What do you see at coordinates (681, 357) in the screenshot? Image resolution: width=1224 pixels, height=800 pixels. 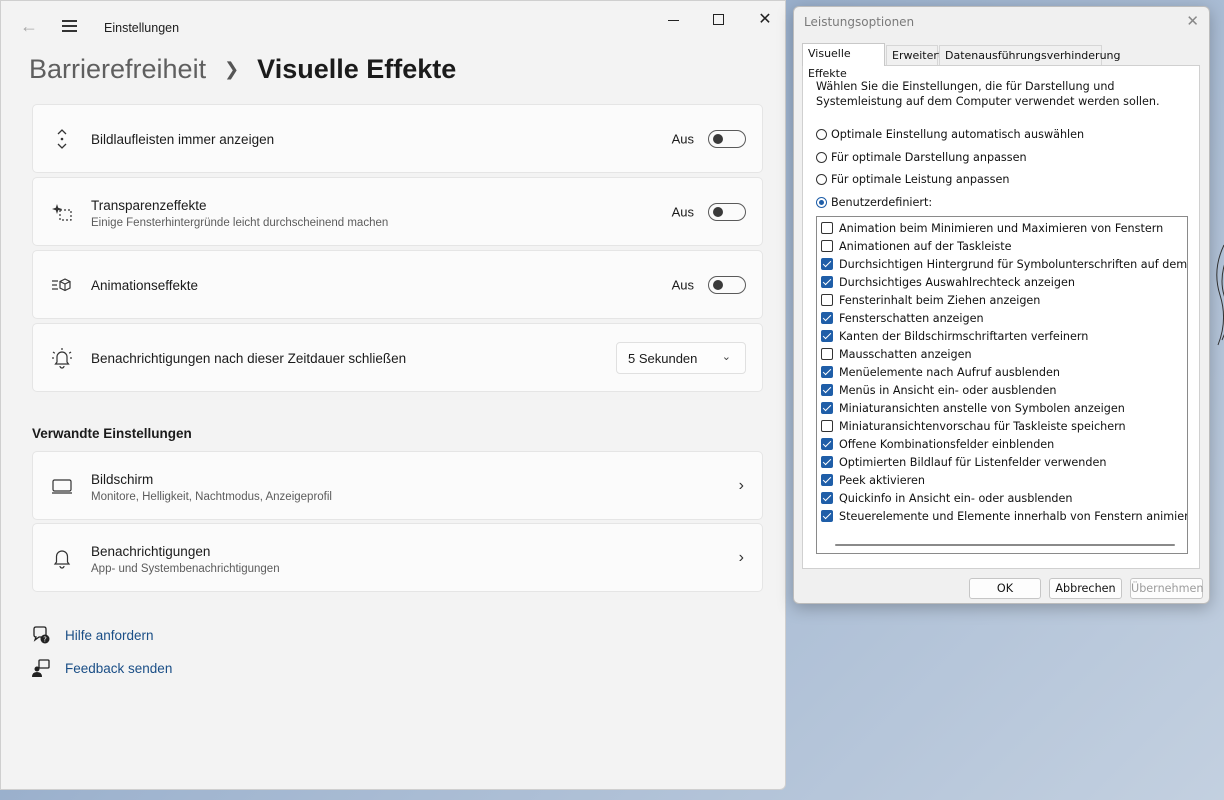 I see `timeout-dropdown: 5 Sekunden ⌄` at bounding box center [681, 357].